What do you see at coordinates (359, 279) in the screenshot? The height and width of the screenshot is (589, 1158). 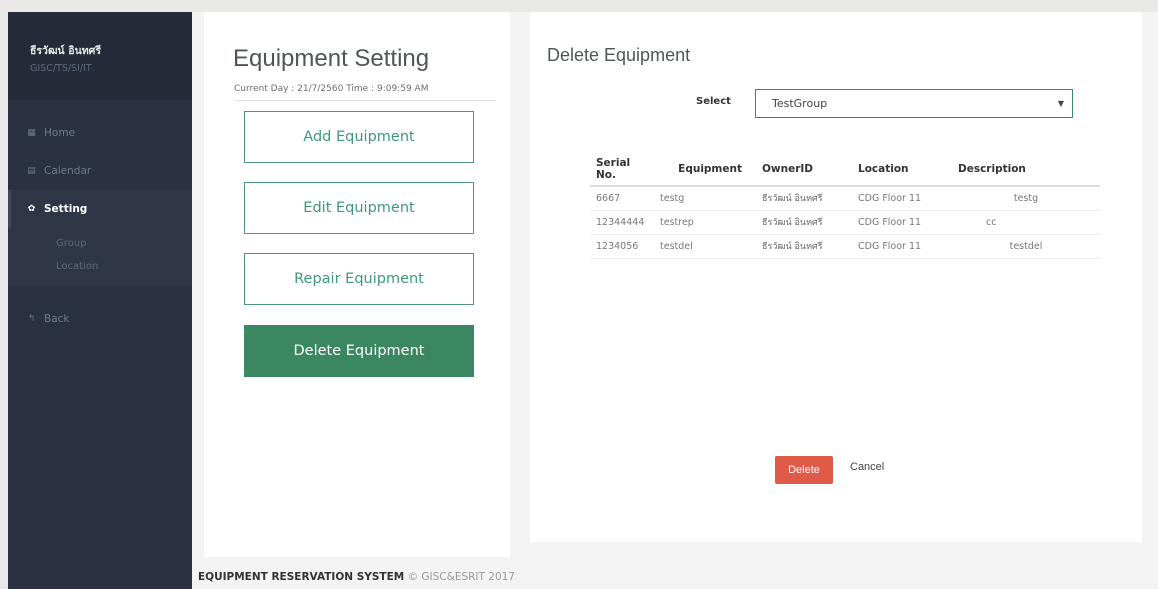 I see `repair-equipment-button: Repair Equipment` at bounding box center [359, 279].